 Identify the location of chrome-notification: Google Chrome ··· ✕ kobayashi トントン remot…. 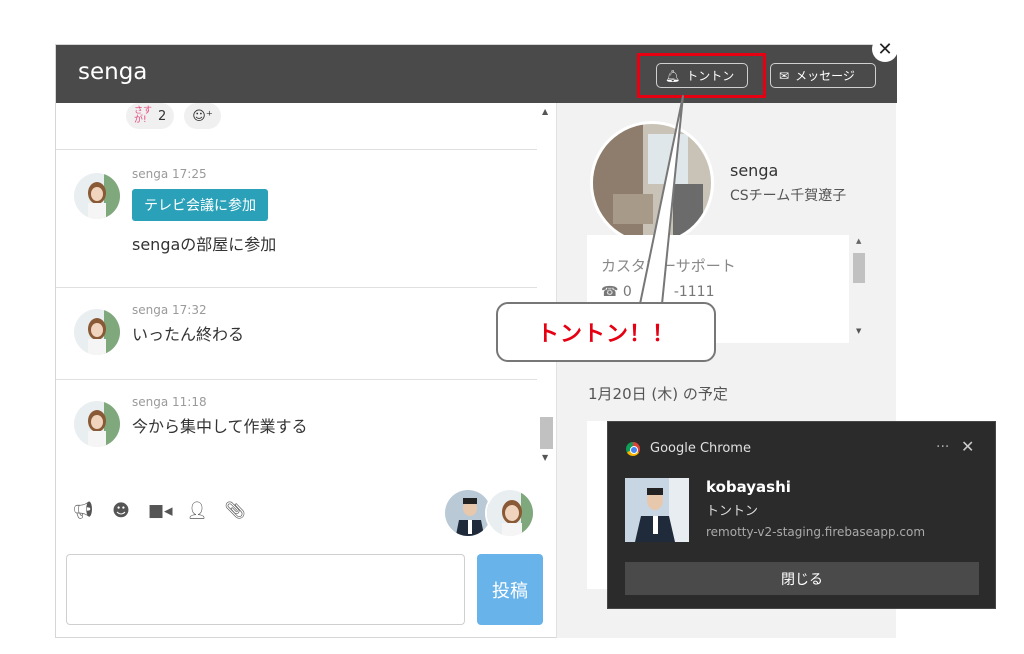
(801, 515).